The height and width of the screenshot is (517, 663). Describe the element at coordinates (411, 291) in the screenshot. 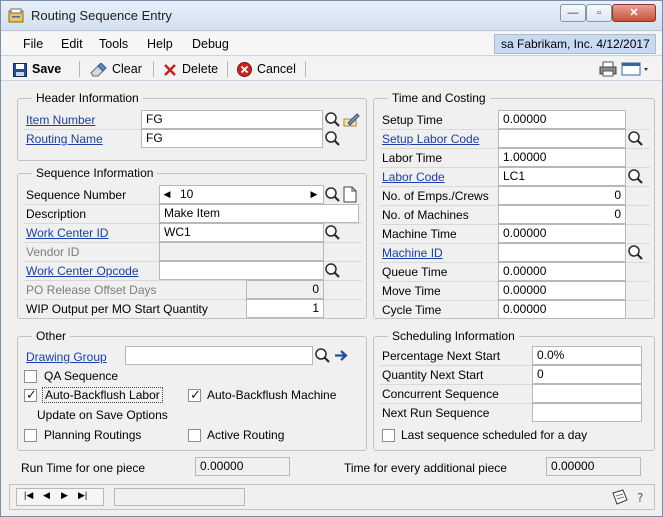

I see `move-time-label: Move Time` at that location.